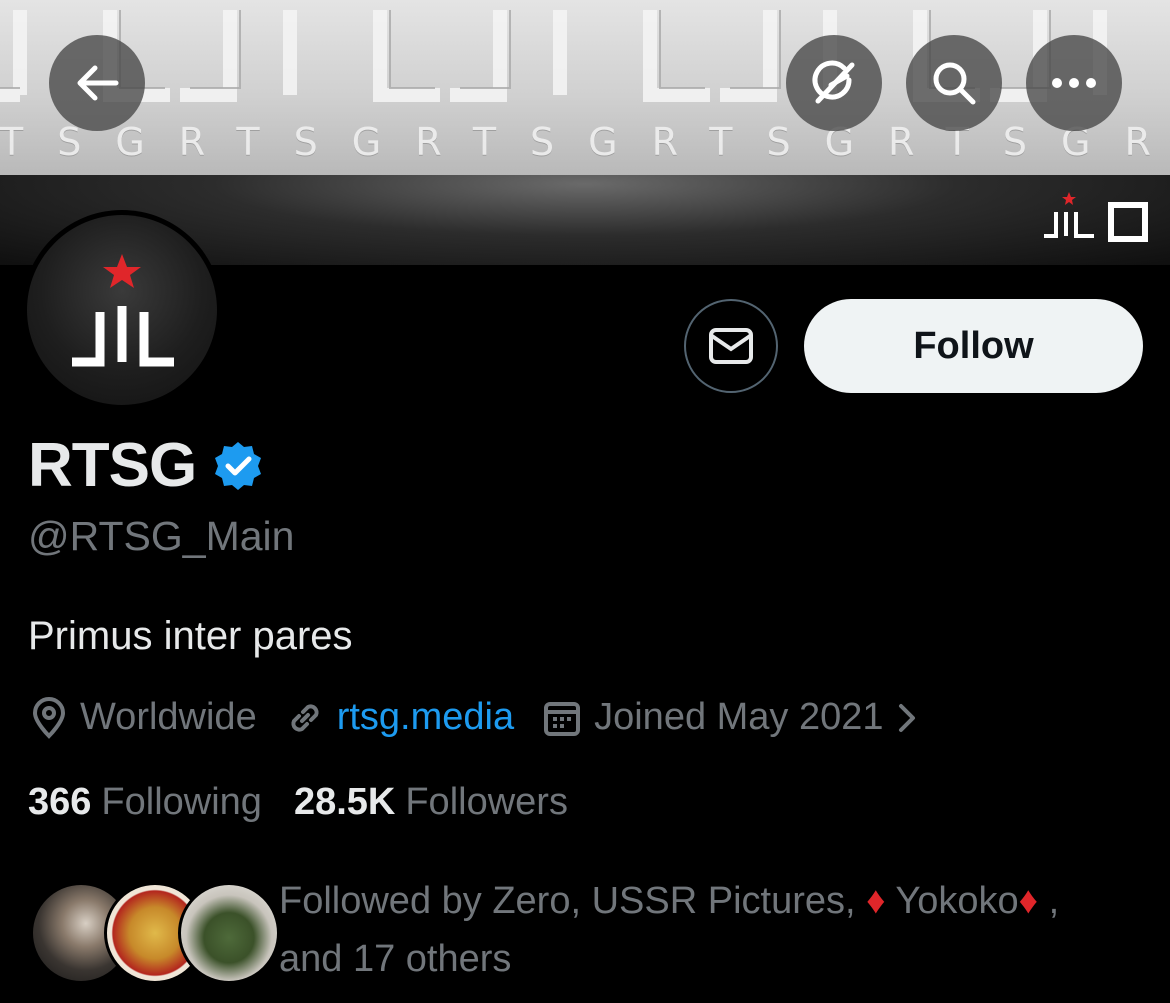 The height and width of the screenshot is (1003, 1170). I want to click on back-button, so click(97, 83).